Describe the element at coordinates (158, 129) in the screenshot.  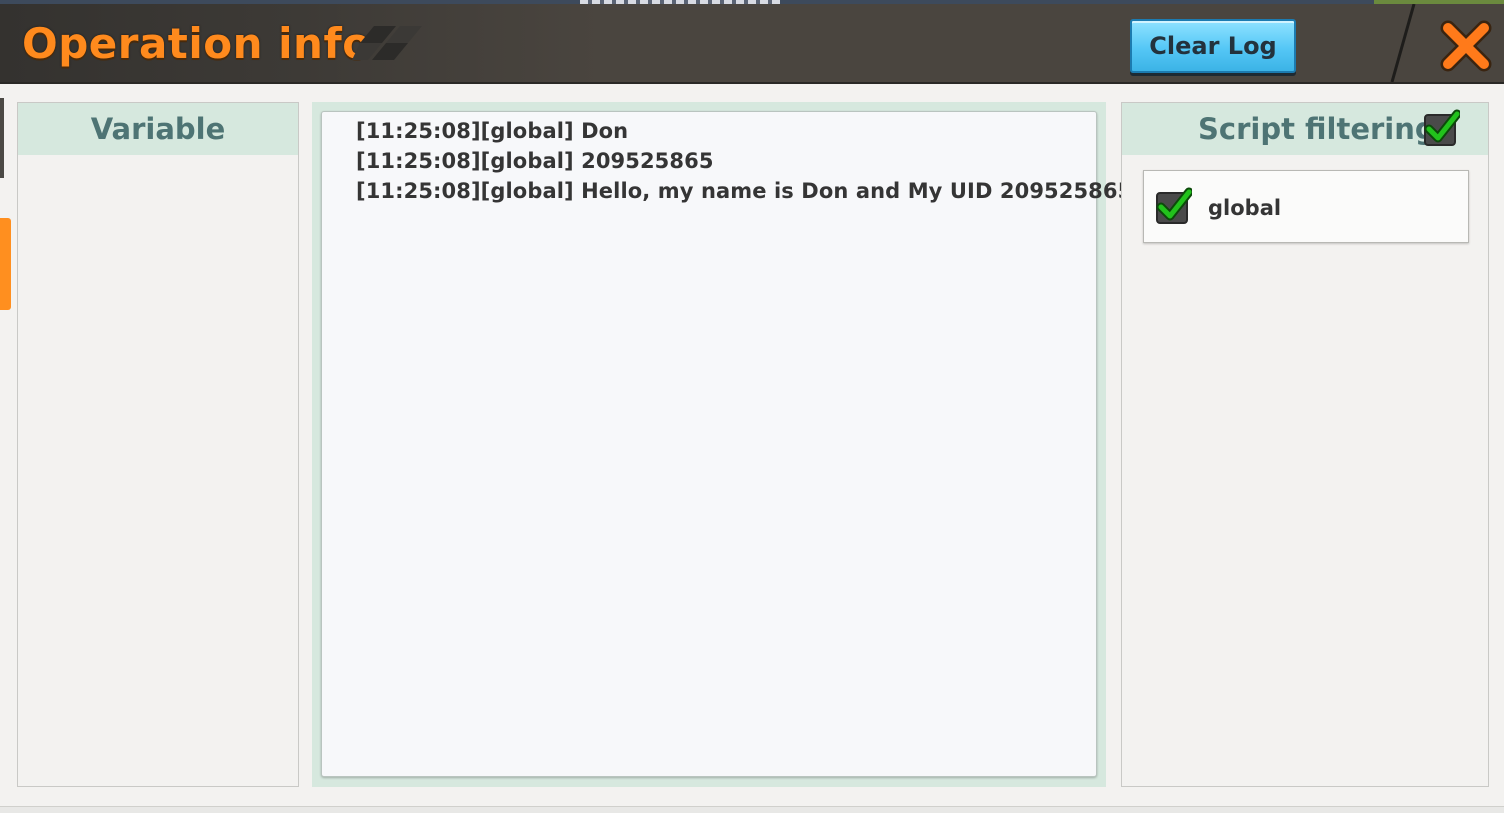
I see `variable-panel-header: Variable` at that location.